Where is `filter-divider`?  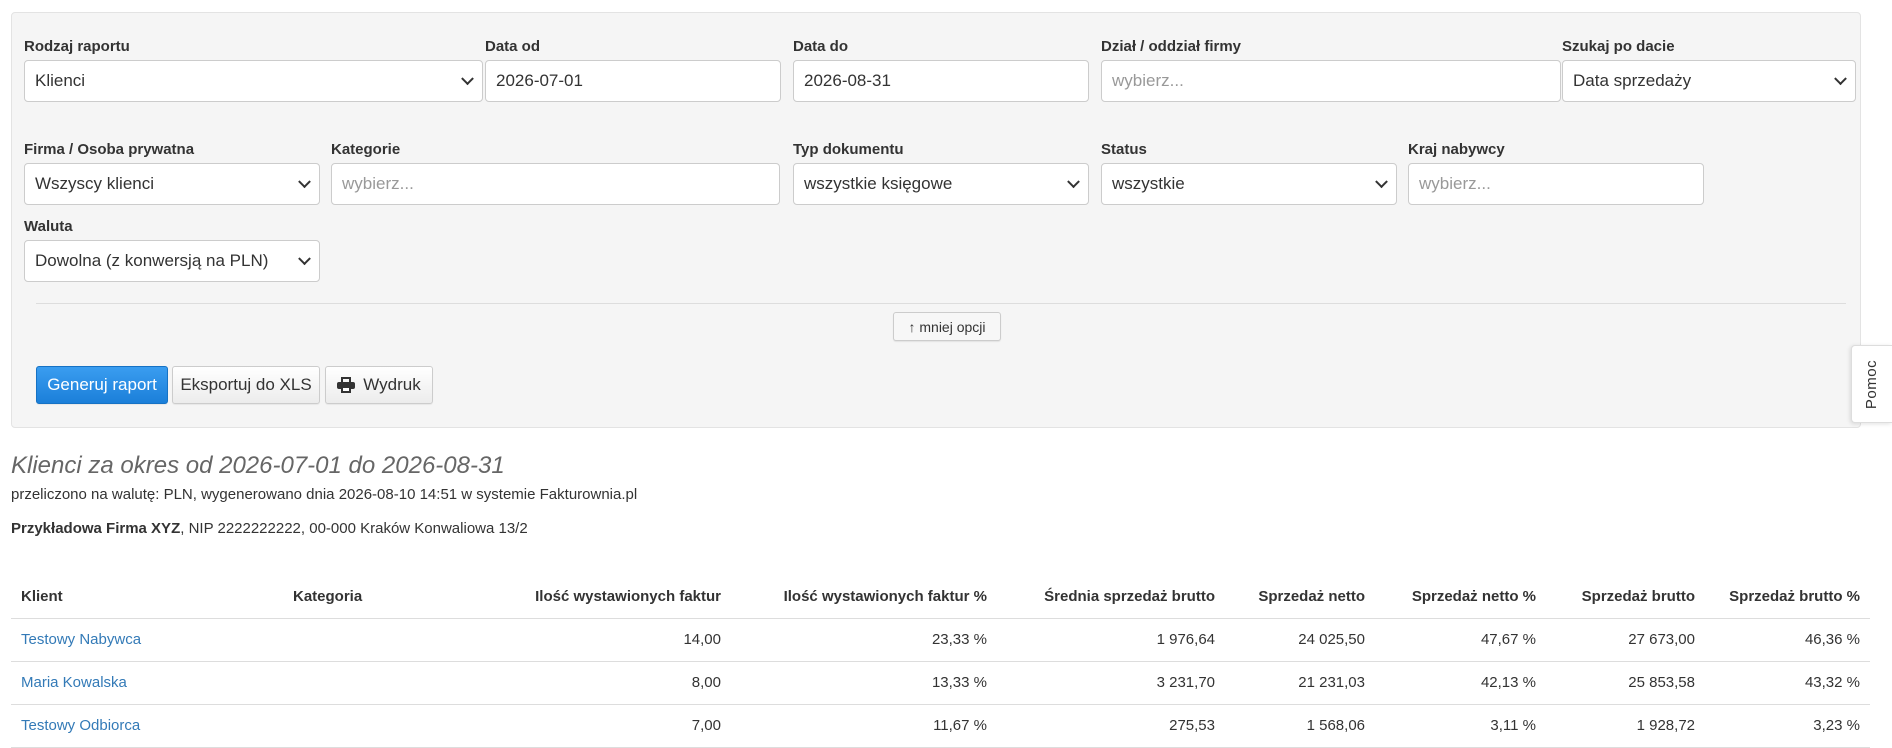
filter-divider is located at coordinates (941, 303).